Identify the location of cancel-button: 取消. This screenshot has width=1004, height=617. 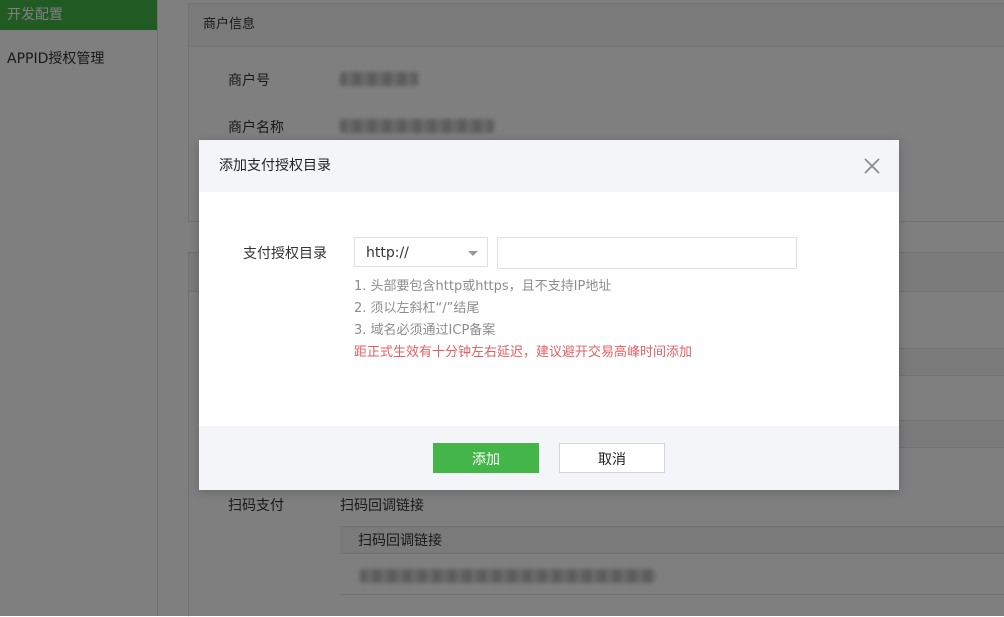
(612, 458).